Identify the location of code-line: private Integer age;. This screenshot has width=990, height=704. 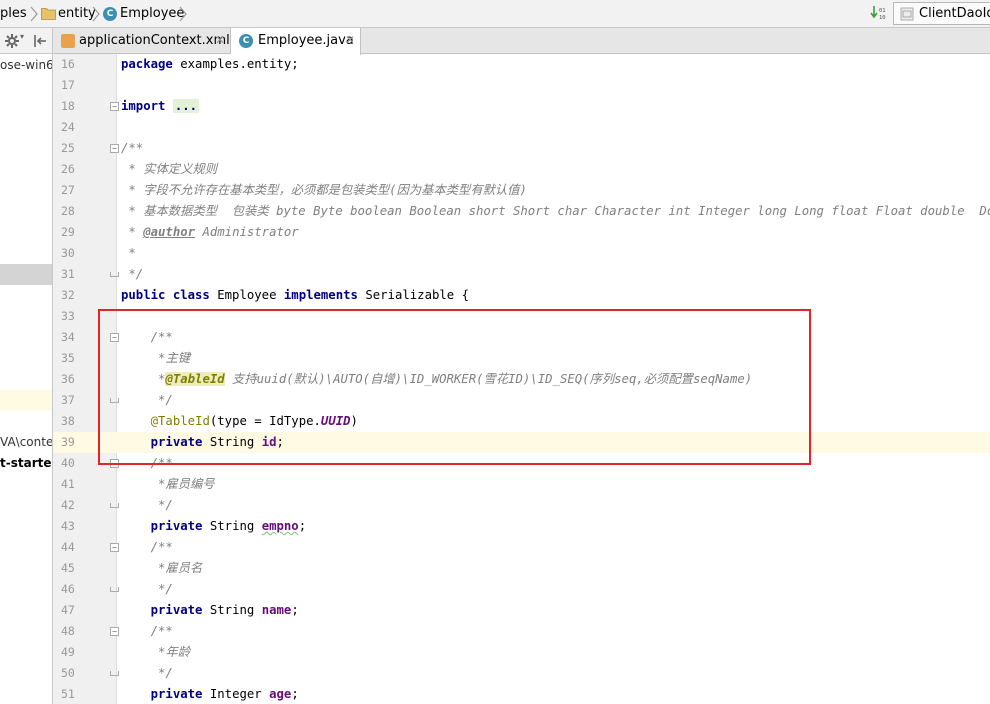
(553, 694).